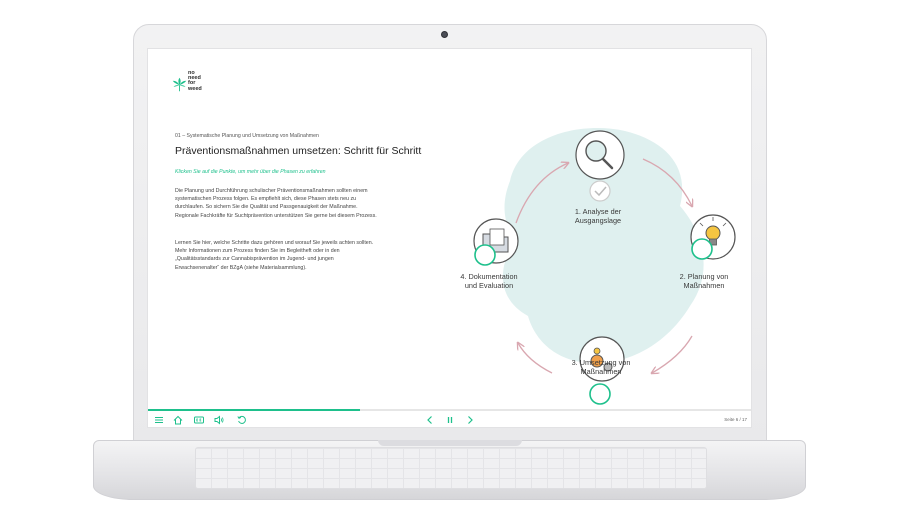  Describe the element at coordinates (600, 191) in the screenshot. I see `step-1-checkmark` at that location.